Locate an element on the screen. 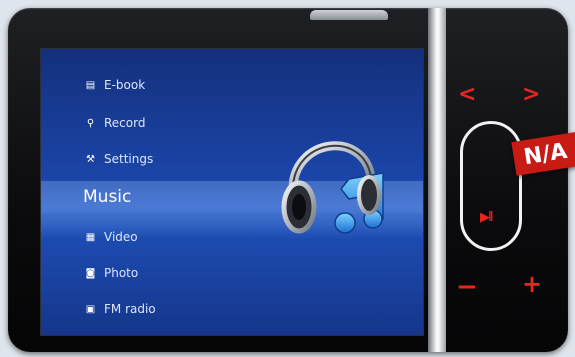 This screenshot has height=357, width=575. microphone-icon: ⚲ is located at coordinates (90, 123).